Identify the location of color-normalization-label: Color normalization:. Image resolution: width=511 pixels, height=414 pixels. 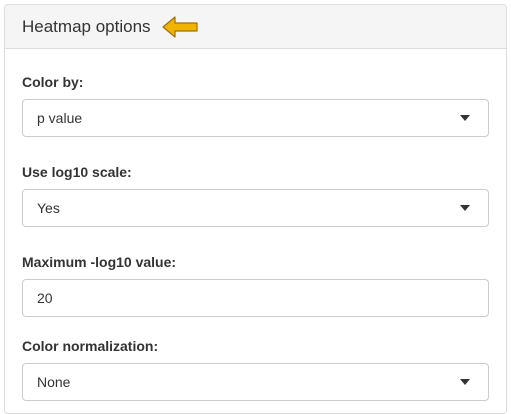
(90, 346).